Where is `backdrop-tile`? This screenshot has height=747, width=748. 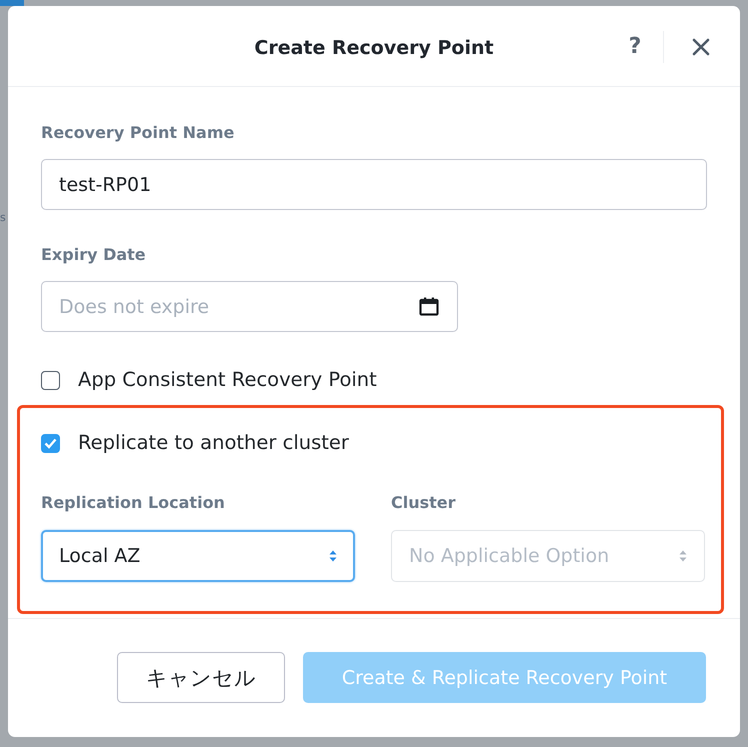
backdrop-tile is located at coordinates (12, 3).